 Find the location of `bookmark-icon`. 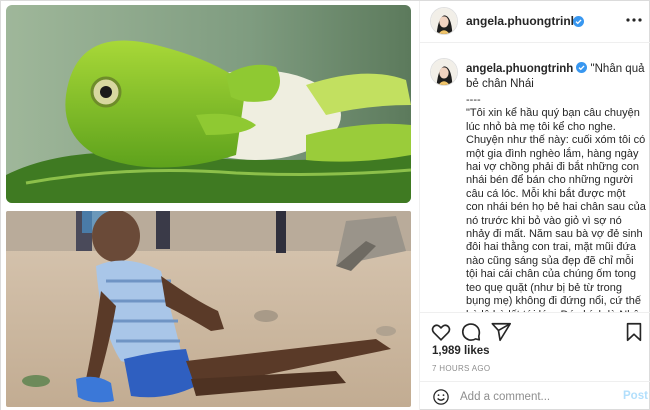

bookmark-icon is located at coordinates (634, 332).